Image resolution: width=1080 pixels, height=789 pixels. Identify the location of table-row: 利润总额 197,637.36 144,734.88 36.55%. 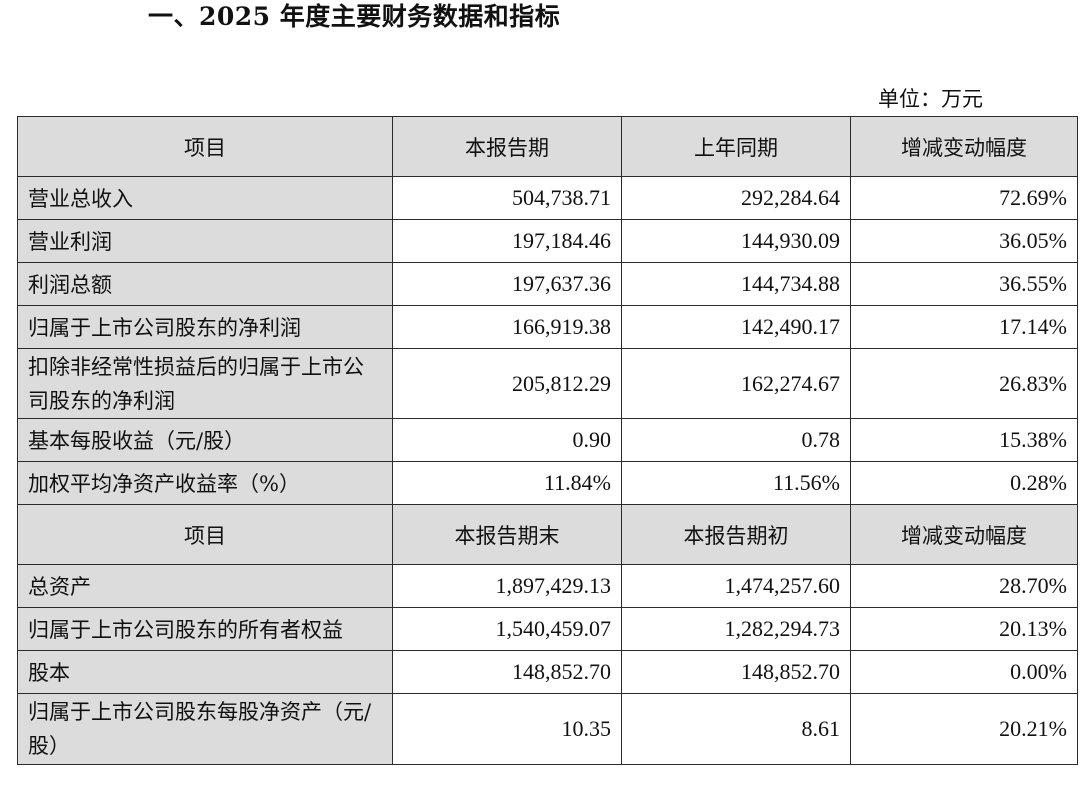
(547, 284).